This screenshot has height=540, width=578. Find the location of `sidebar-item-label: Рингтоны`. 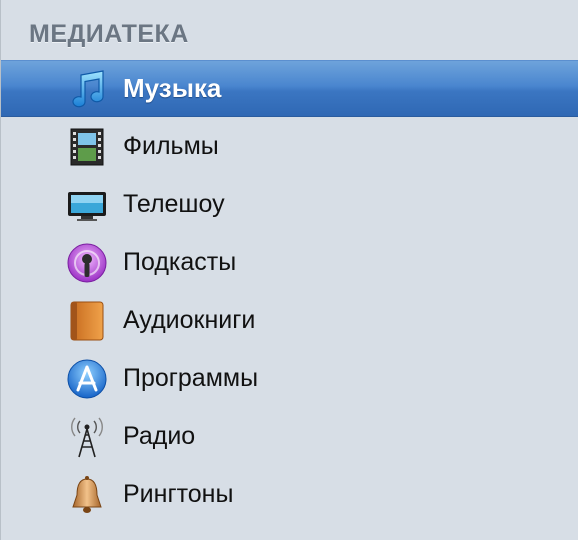

sidebar-item-label: Рингтоны is located at coordinates (178, 494).